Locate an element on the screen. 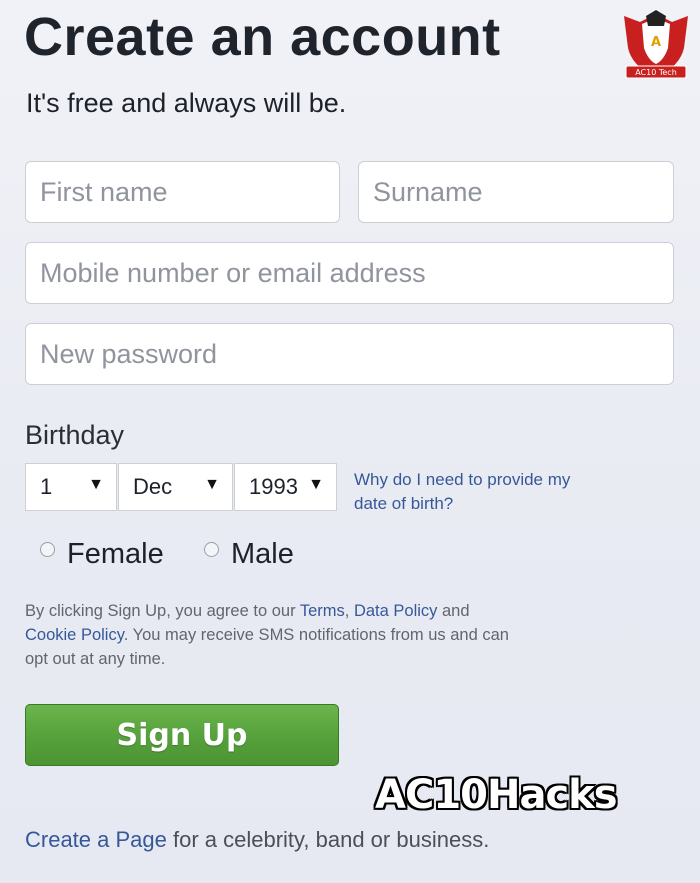 This screenshot has width=700, height=883. birthday-year-select: 1993 ▼ is located at coordinates (285, 487).